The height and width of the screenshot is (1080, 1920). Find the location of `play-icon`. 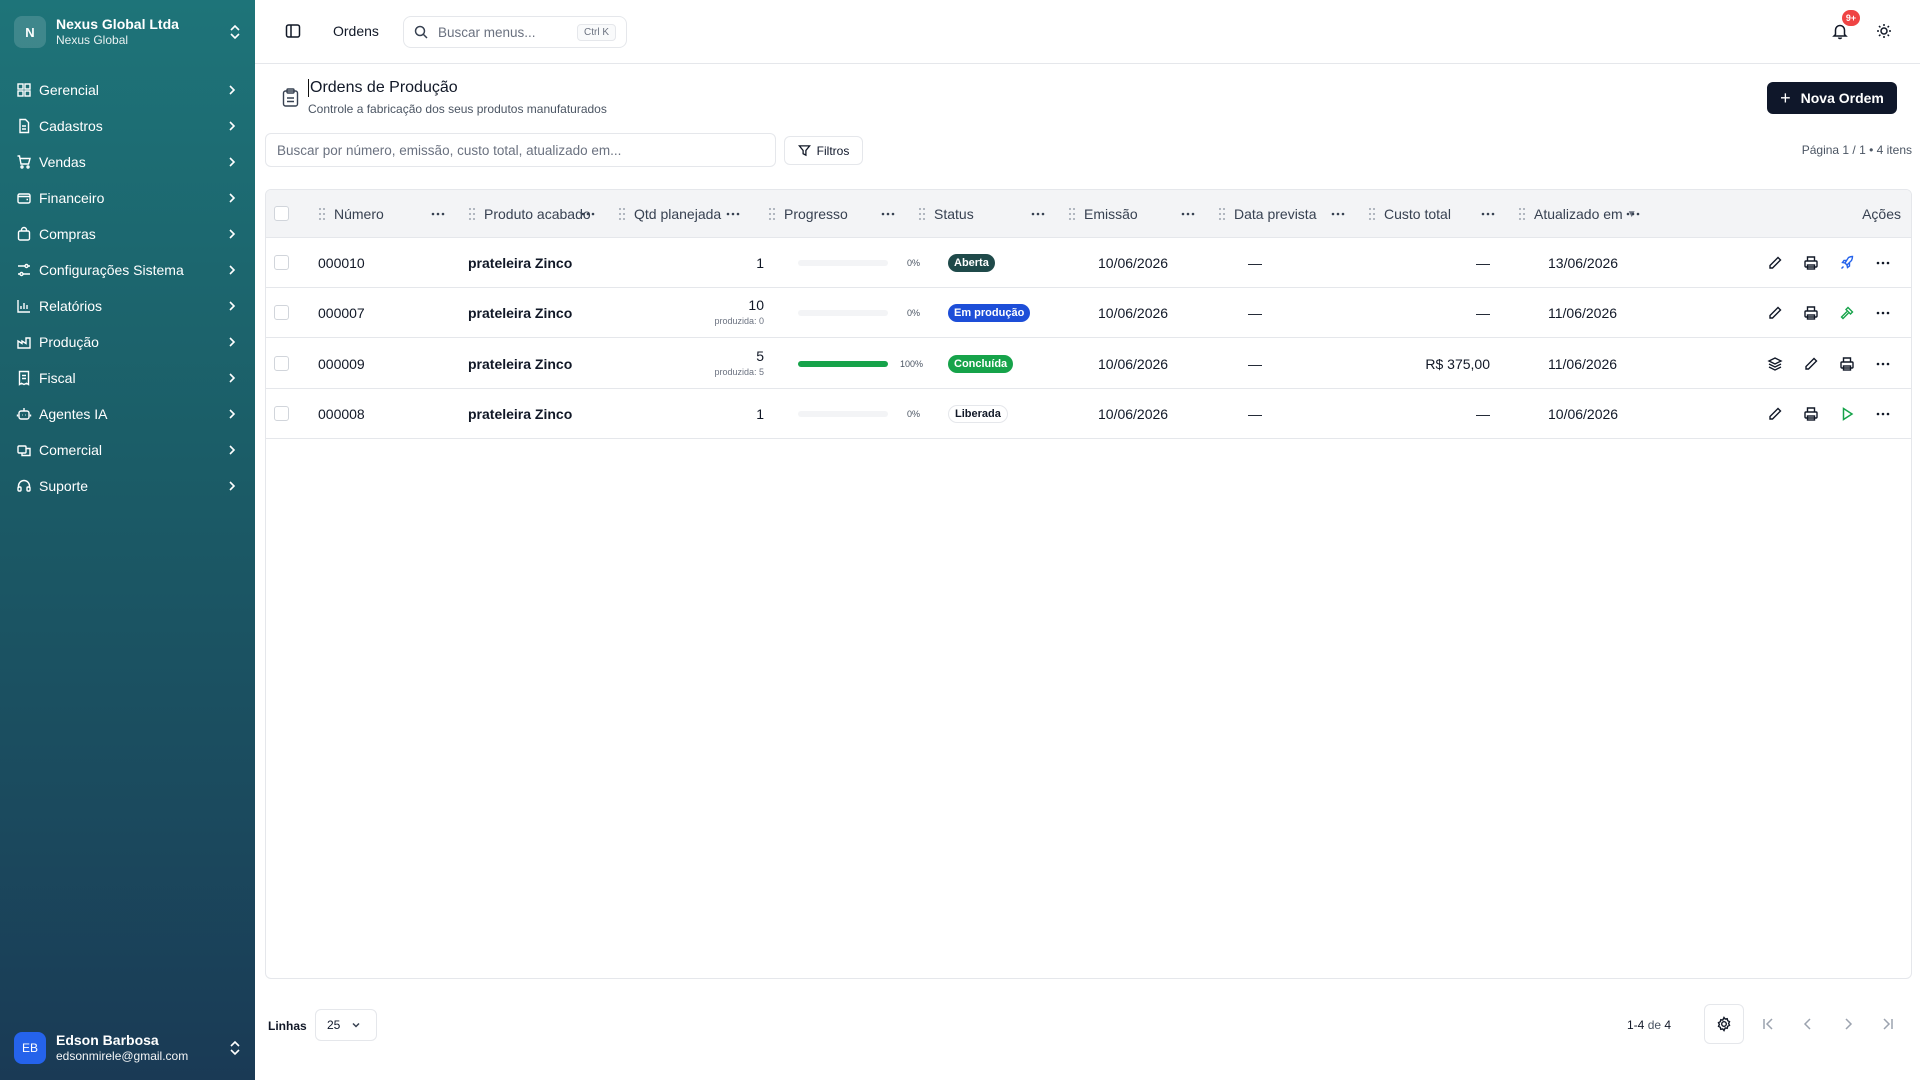

play-icon is located at coordinates (1847, 414).